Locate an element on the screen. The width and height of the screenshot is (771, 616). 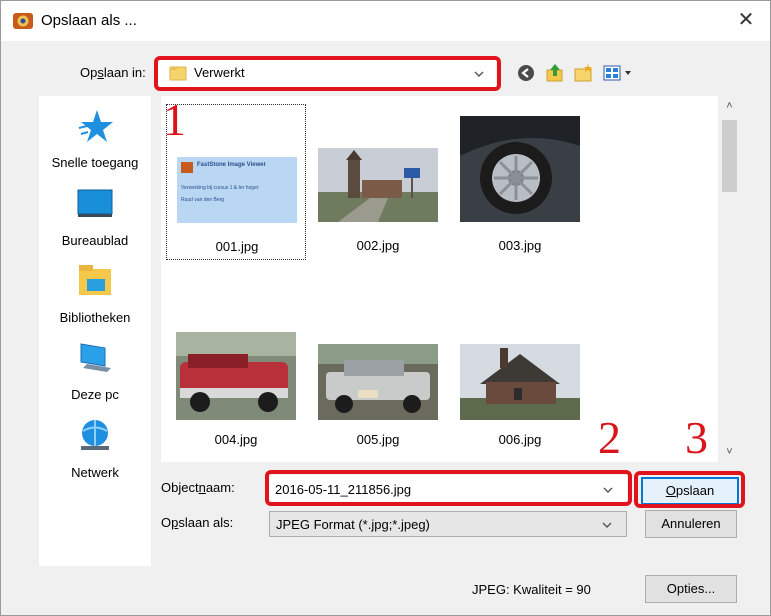
file-tile-005: 005.jpg is located at coordinates (378, 378).